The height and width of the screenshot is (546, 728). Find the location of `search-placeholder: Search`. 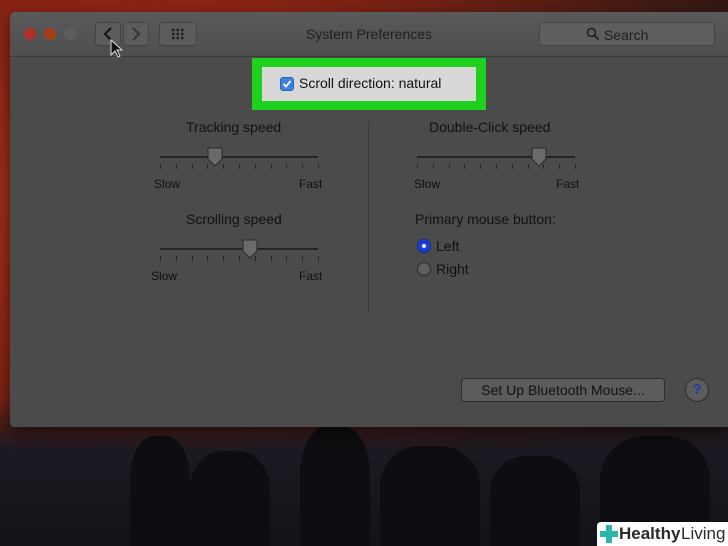

search-placeholder: Search is located at coordinates (626, 35).